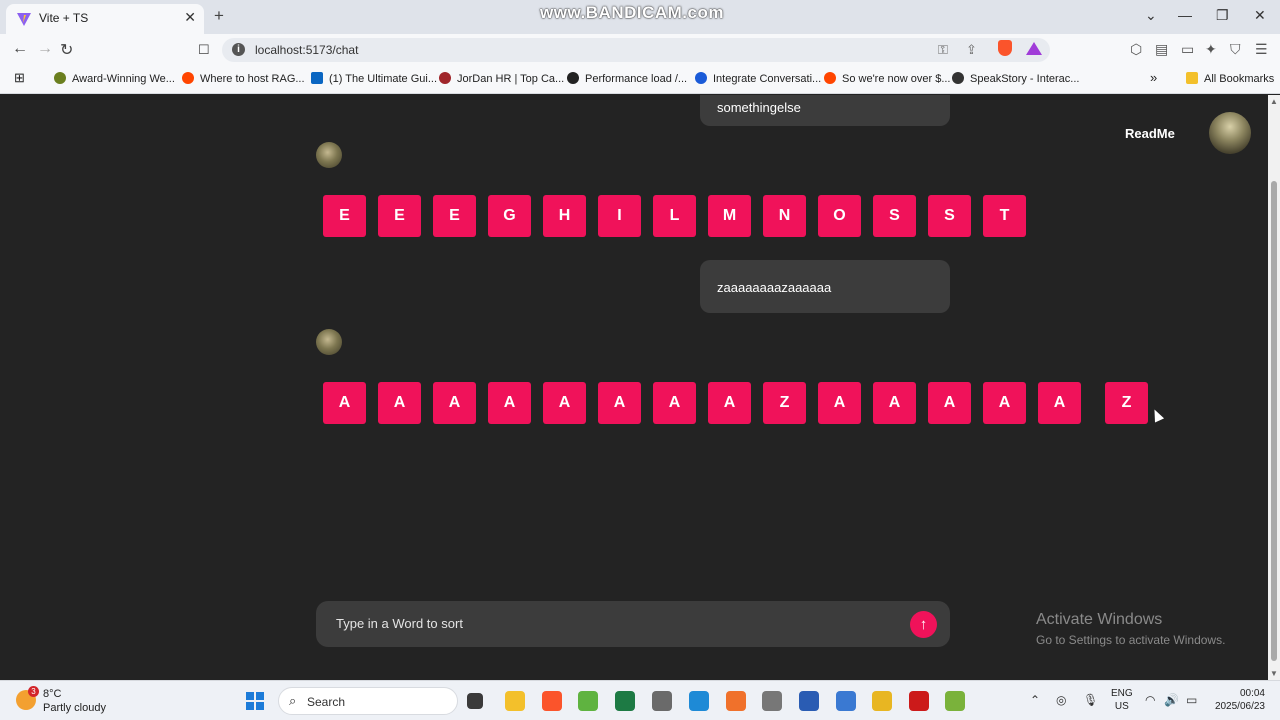  I want to click on github-icon, so click(573, 78).